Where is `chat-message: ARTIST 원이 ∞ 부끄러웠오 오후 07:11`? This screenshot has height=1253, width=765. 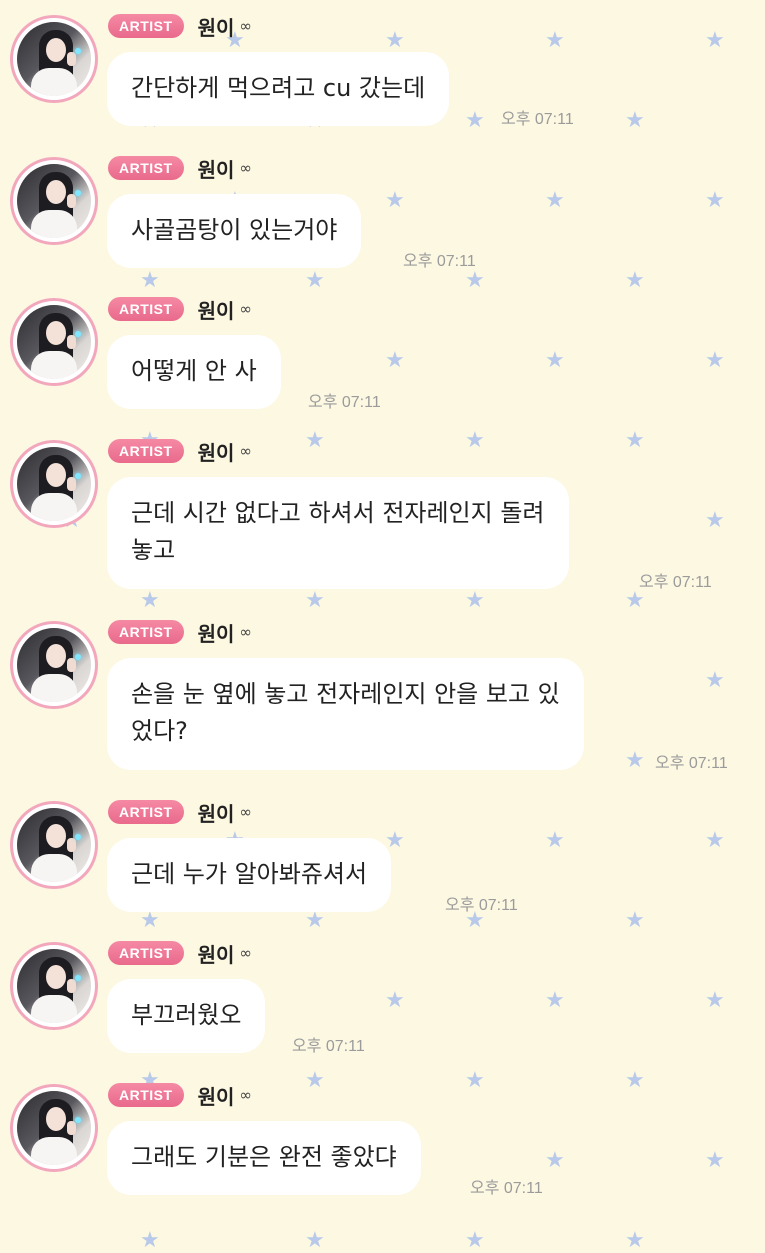 chat-message: ARTIST 원이 ∞ 부끄러웠오 오후 07:11 is located at coordinates (382, 1000).